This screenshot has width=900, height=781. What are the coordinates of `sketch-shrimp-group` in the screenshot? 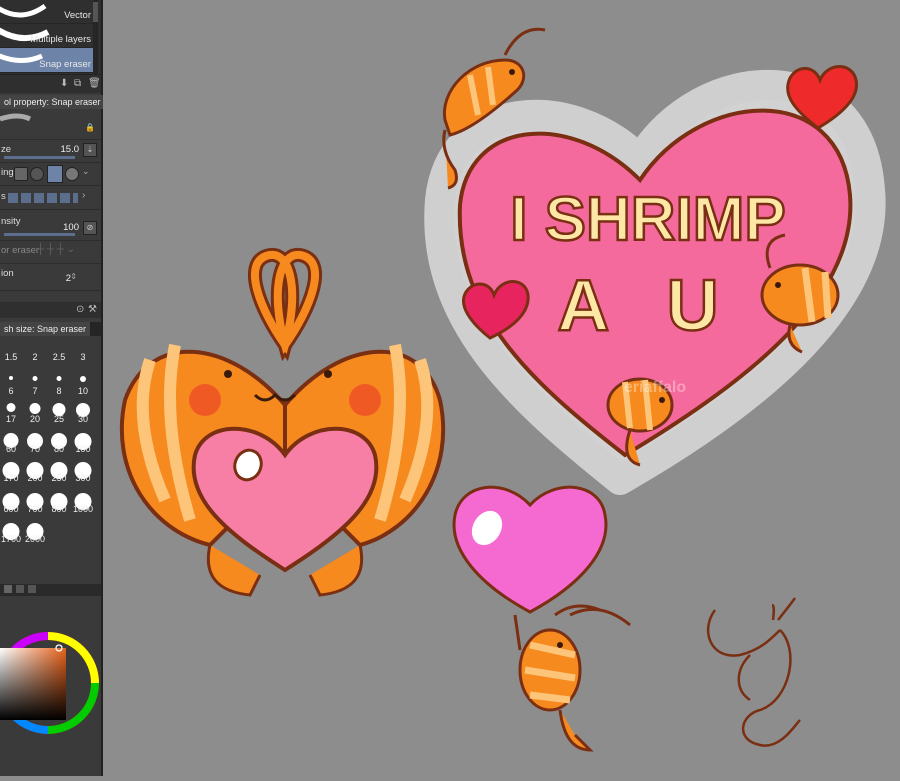 It's located at (753, 672).